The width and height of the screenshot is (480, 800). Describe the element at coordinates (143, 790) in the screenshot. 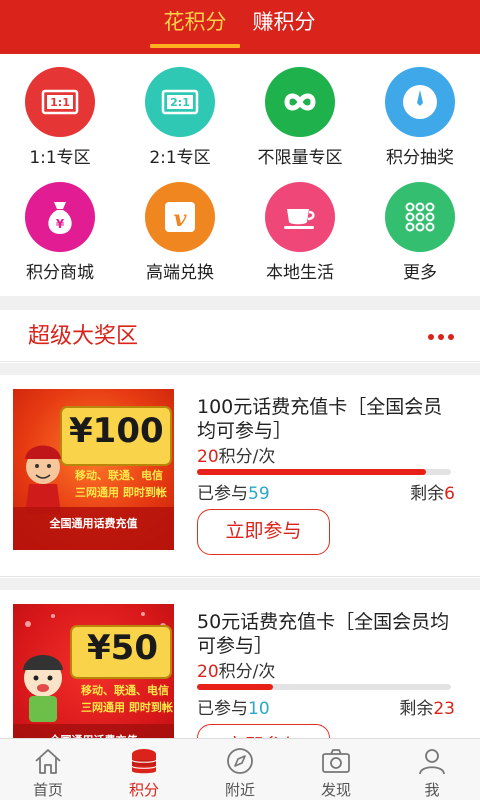

I see `nav-label: 积分` at that location.